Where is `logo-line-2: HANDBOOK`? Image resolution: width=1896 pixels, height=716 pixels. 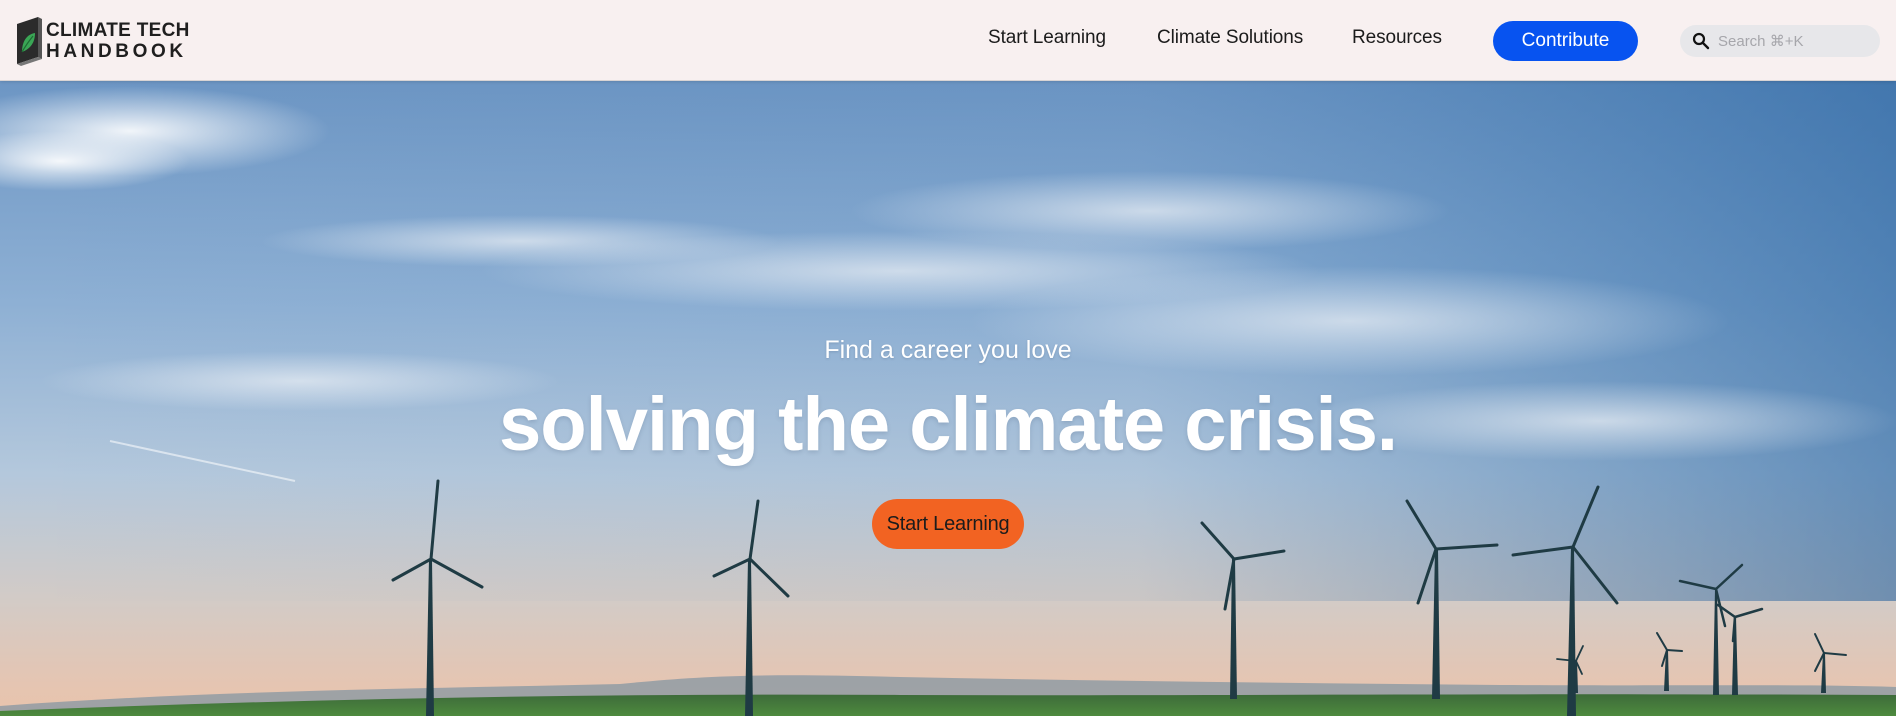 logo-line-2: HANDBOOK is located at coordinates (116, 51).